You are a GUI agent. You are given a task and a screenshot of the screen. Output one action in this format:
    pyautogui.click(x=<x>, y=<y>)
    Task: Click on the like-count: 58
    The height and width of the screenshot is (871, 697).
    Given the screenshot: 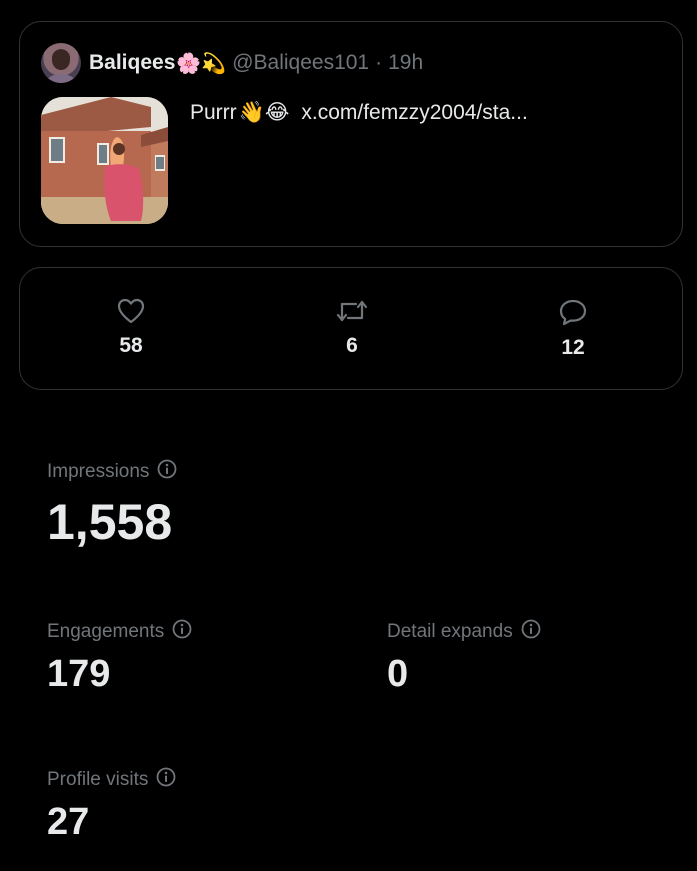 What is the action you would take?
    pyautogui.click(x=131, y=345)
    